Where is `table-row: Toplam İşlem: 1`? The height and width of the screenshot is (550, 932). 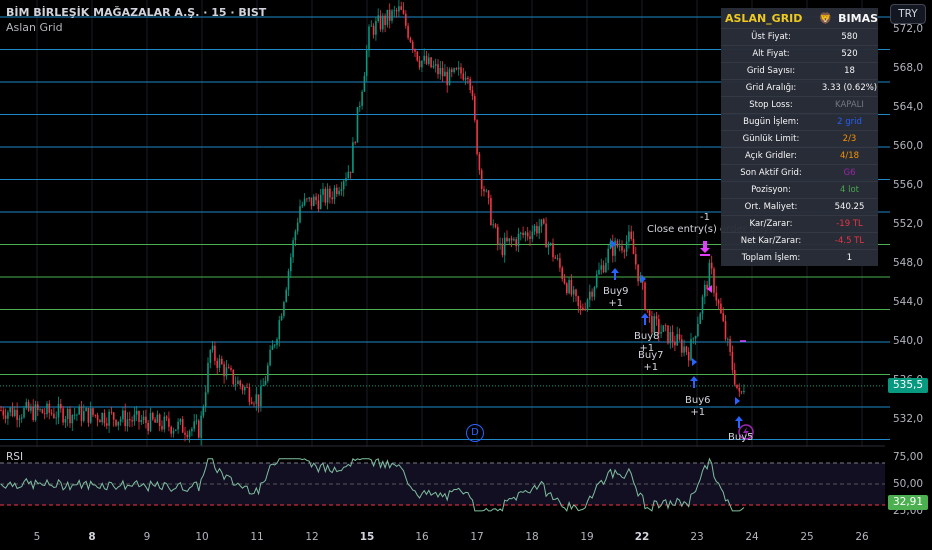
table-row: Toplam İşlem: 1 is located at coordinates (799, 257).